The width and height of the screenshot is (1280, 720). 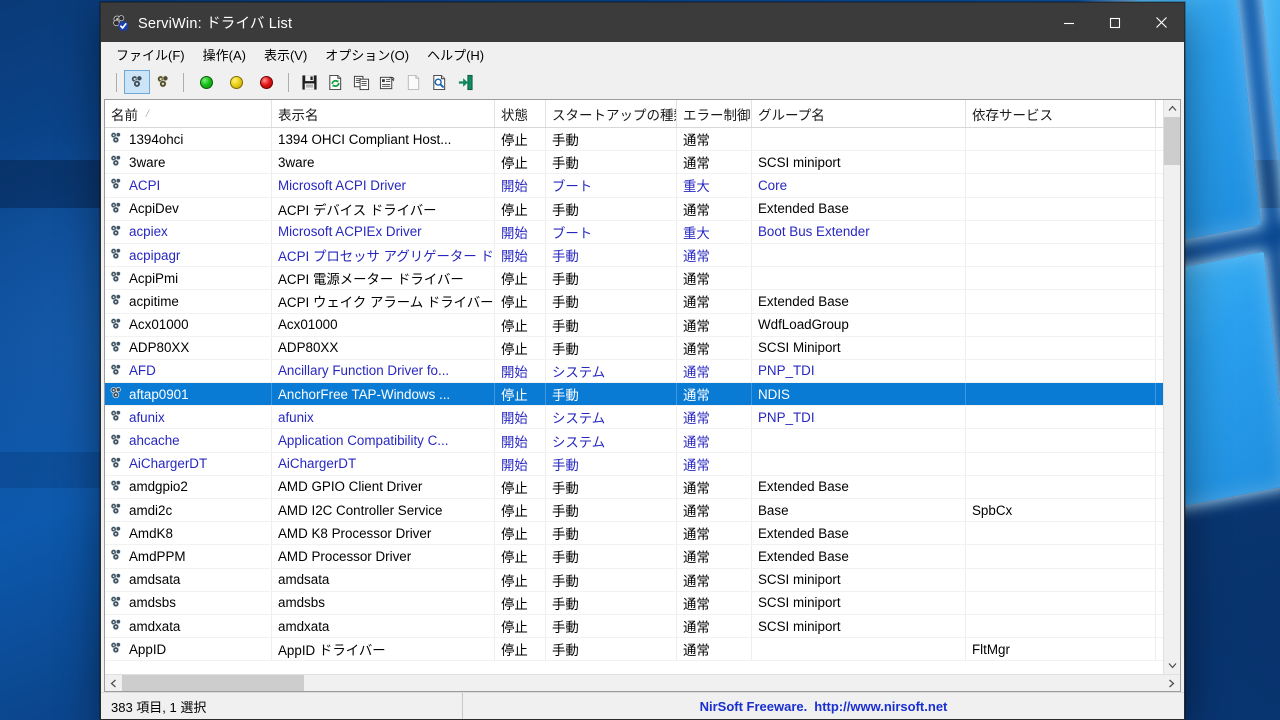 I want to click on status-brand: NirSoft Freeware. http://www.nirsoft.net, so click(x=823, y=706).